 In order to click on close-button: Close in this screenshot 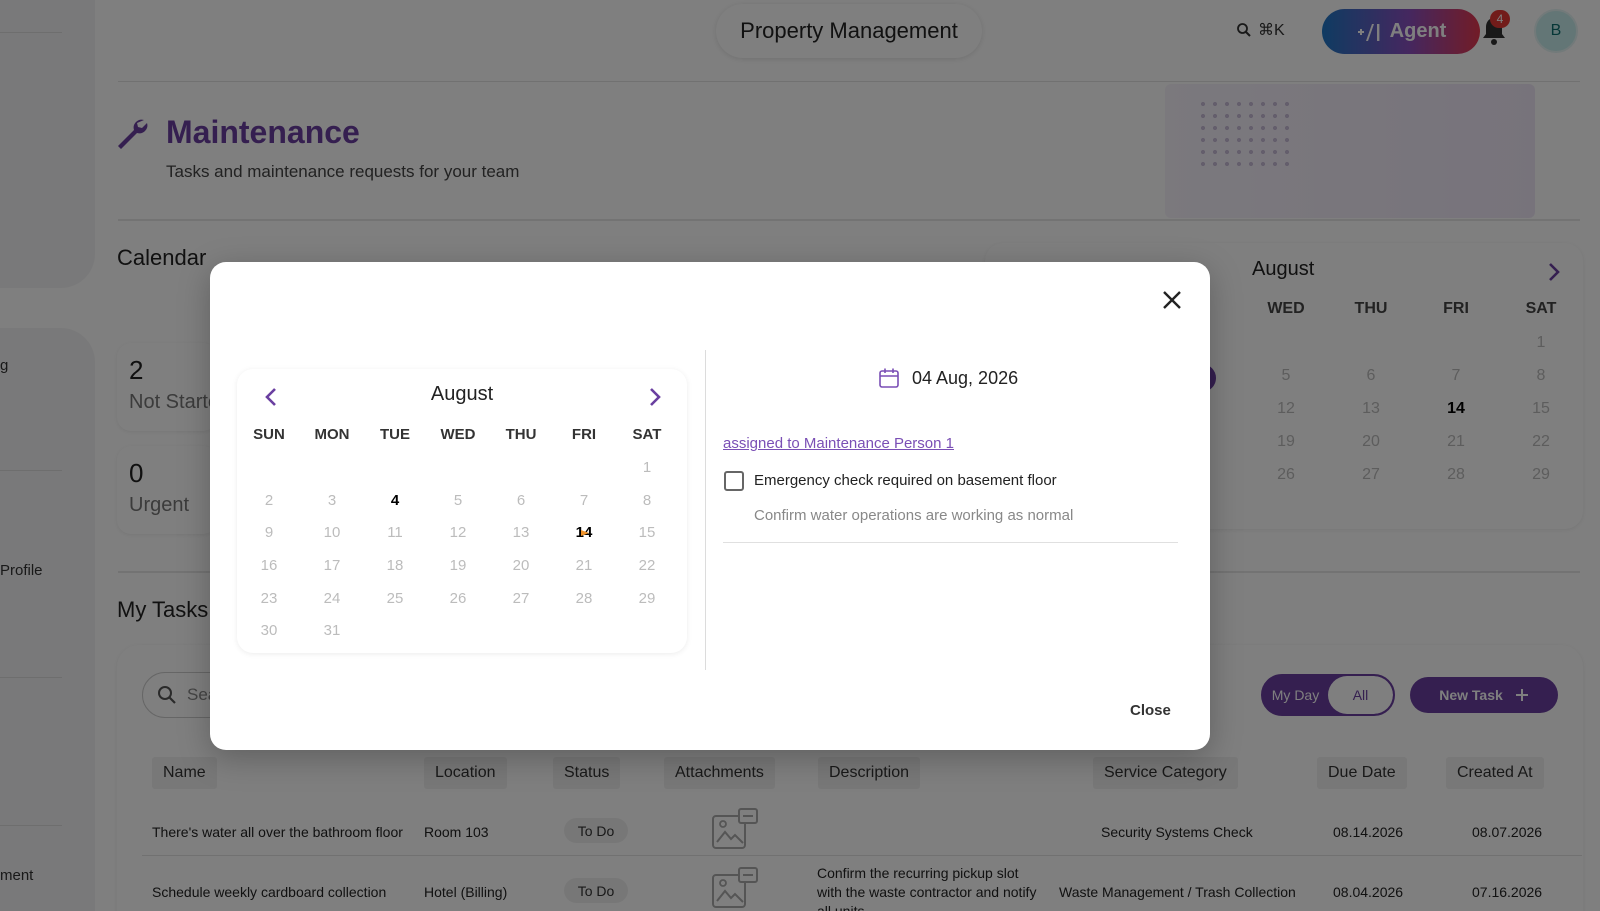, I will do `click(1150, 710)`.